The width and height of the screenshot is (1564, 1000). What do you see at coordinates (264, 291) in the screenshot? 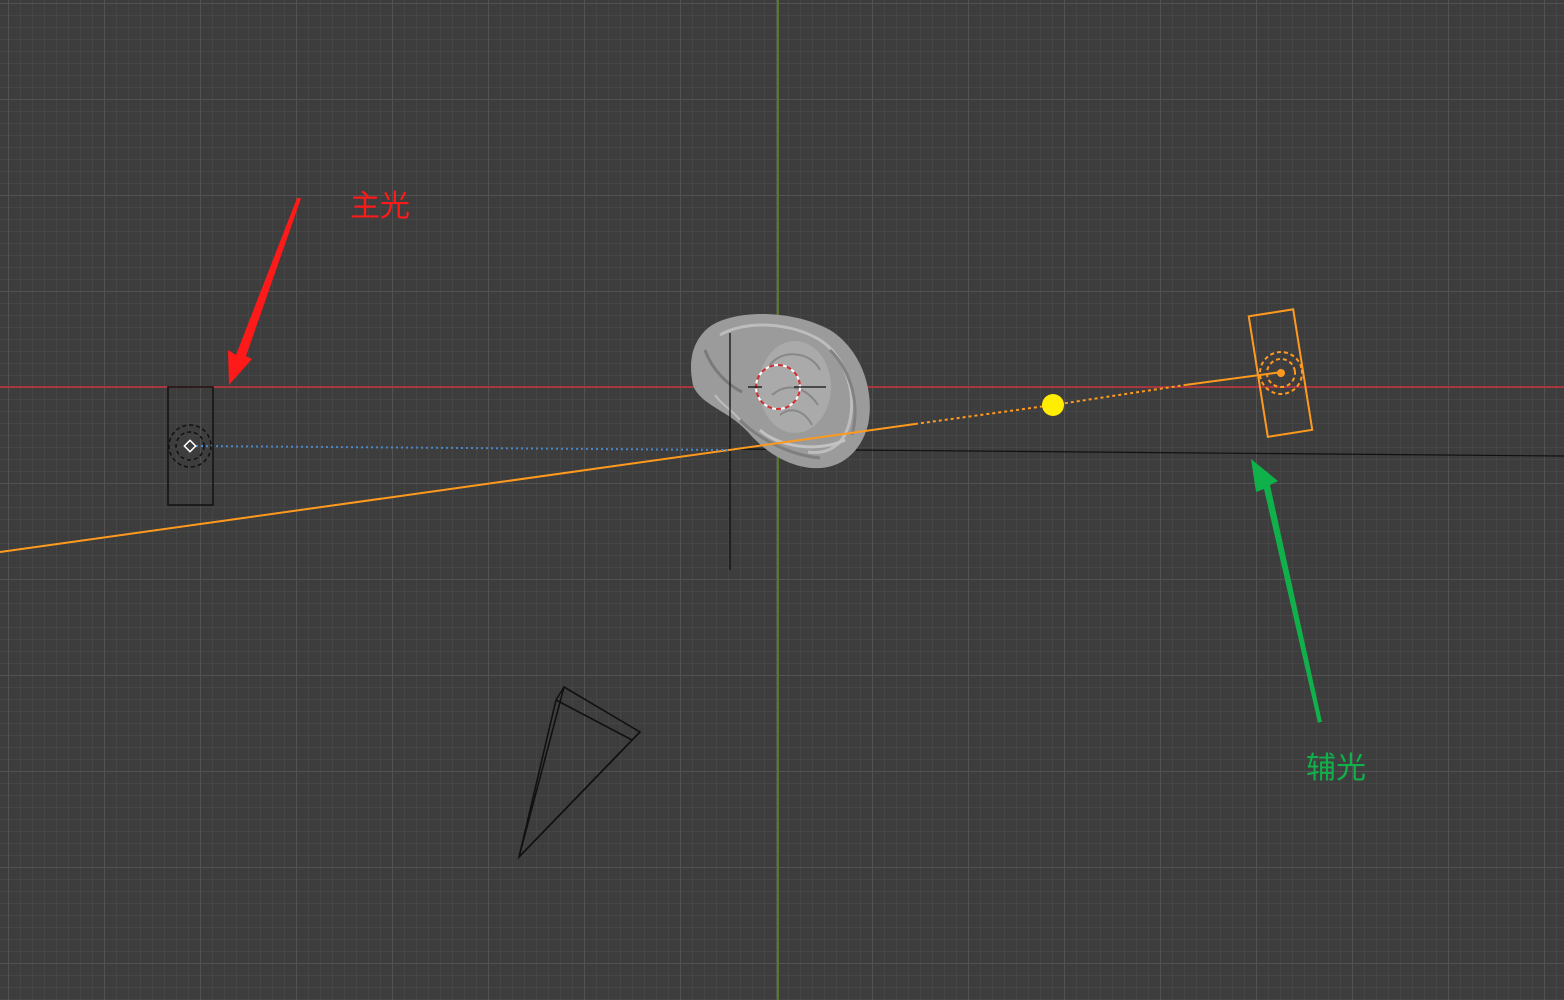
I see `red-arrow-icon` at bounding box center [264, 291].